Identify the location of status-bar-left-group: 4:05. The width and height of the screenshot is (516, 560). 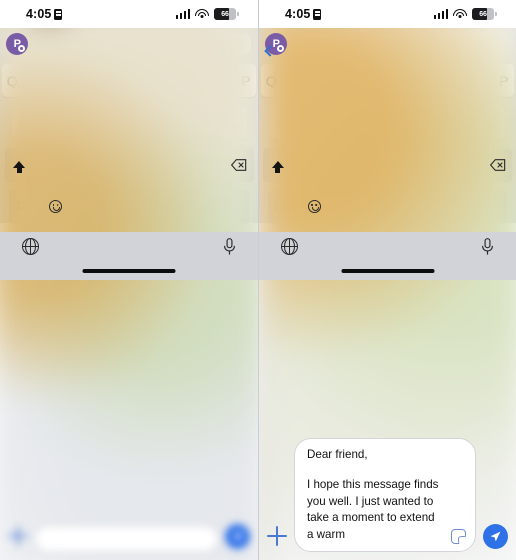
(44, 14).